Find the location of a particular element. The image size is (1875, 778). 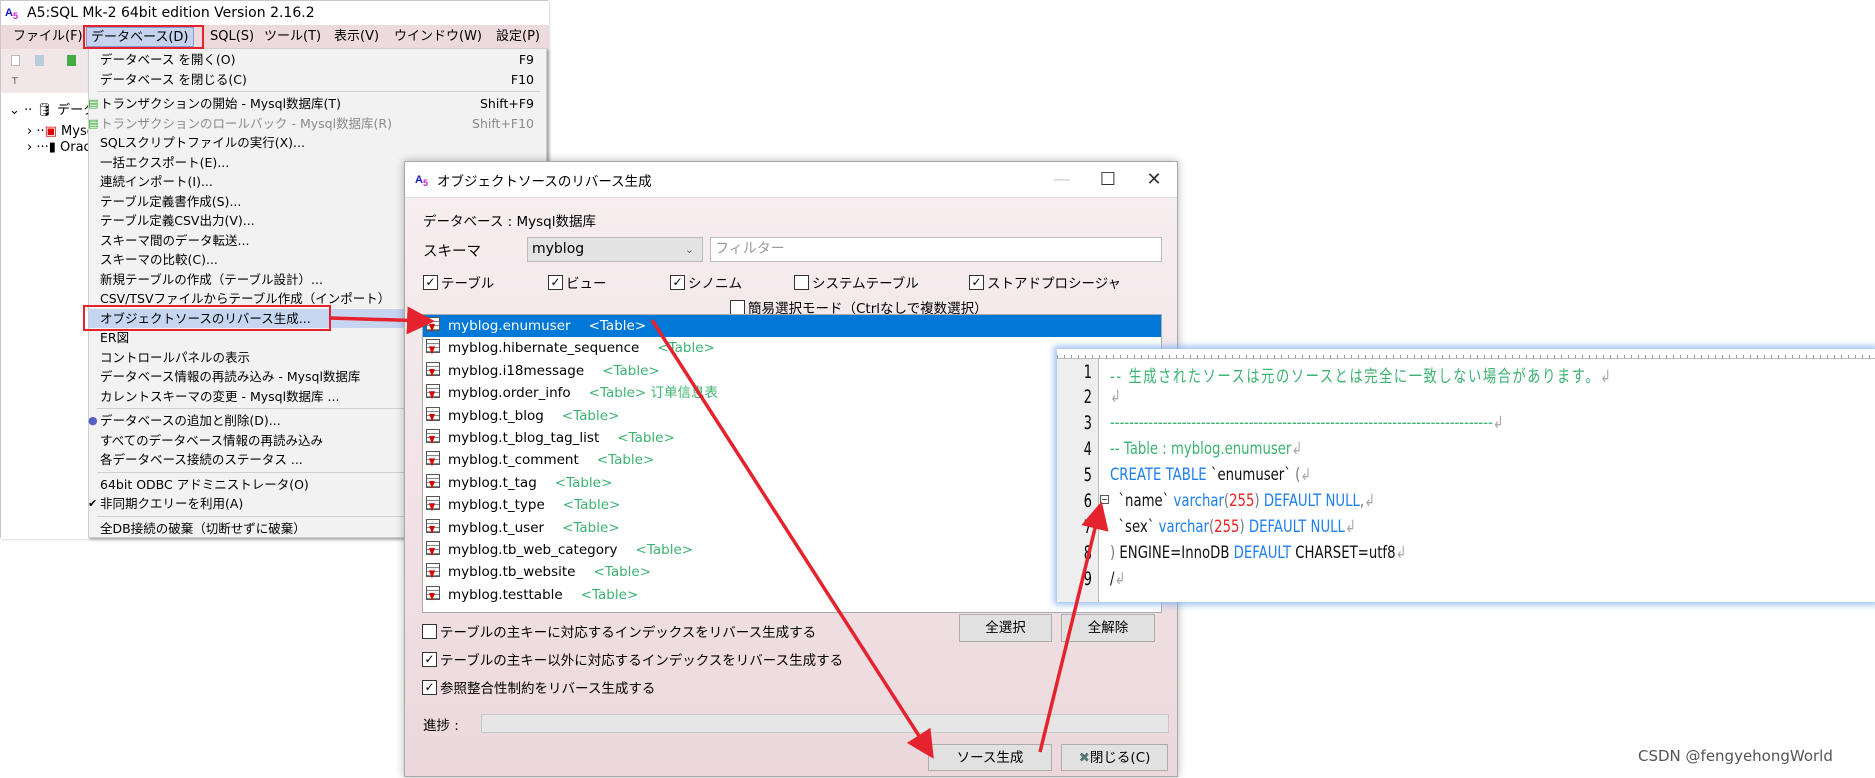

menu-window: ウインドウ(W) is located at coordinates (438, 37).